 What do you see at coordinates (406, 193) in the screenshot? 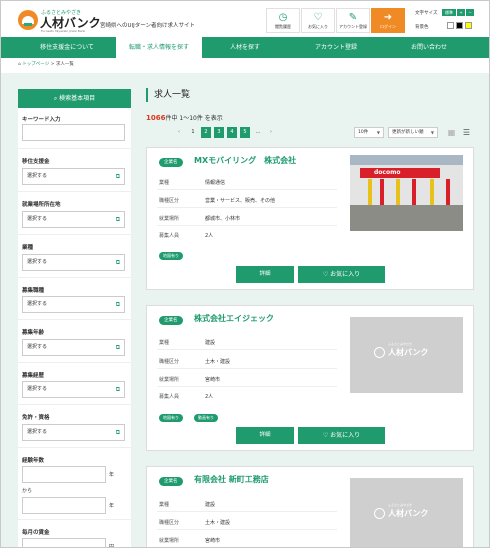
I see `company-photo: docomo` at bounding box center [406, 193].